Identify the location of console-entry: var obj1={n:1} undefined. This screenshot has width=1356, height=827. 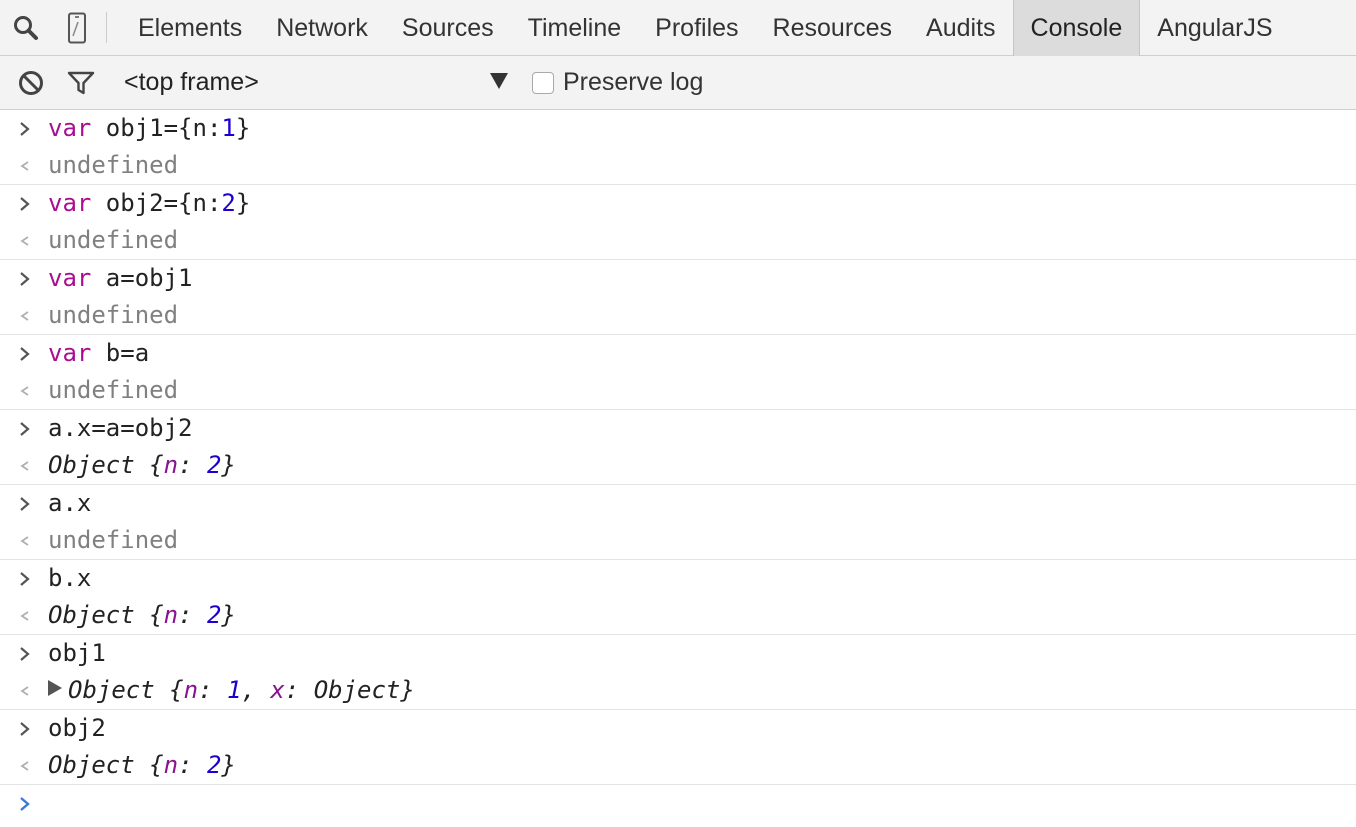
(678, 147).